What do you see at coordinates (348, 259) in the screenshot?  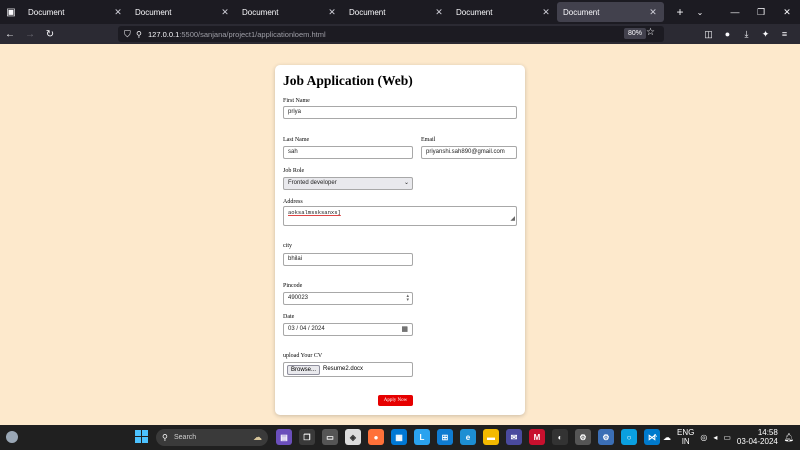 I see `city-input: bhilai` at bounding box center [348, 259].